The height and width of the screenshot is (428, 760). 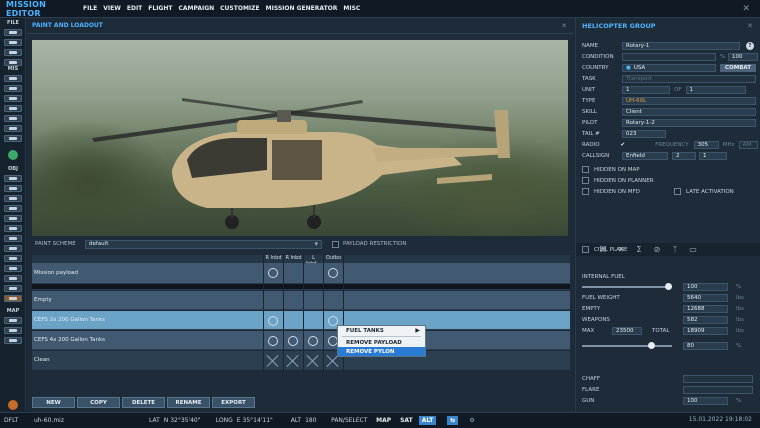 I want to click on hidden-on-planner-checkbox, so click(x=585, y=180).